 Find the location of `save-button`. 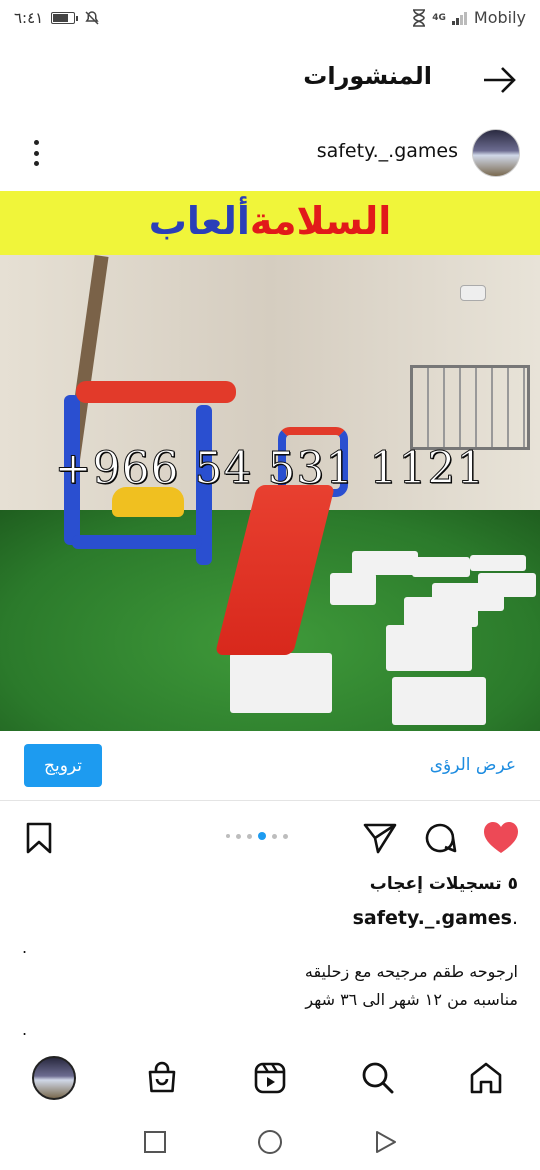

save-button is located at coordinates (40, 838).